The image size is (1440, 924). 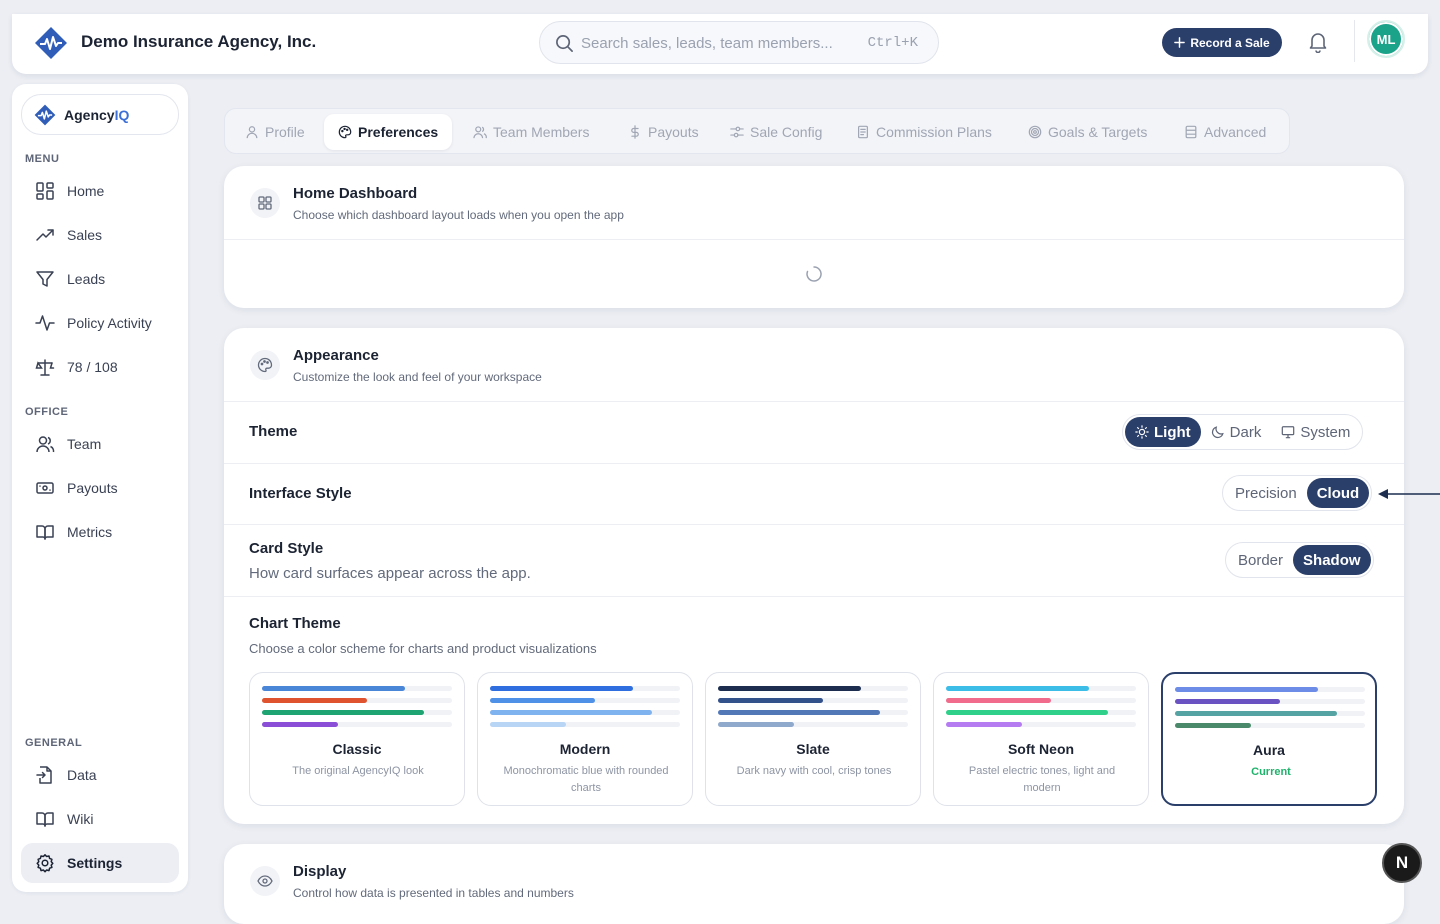 I want to click on interface-option-cloud: Cloud, so click(x=1338, y=493).